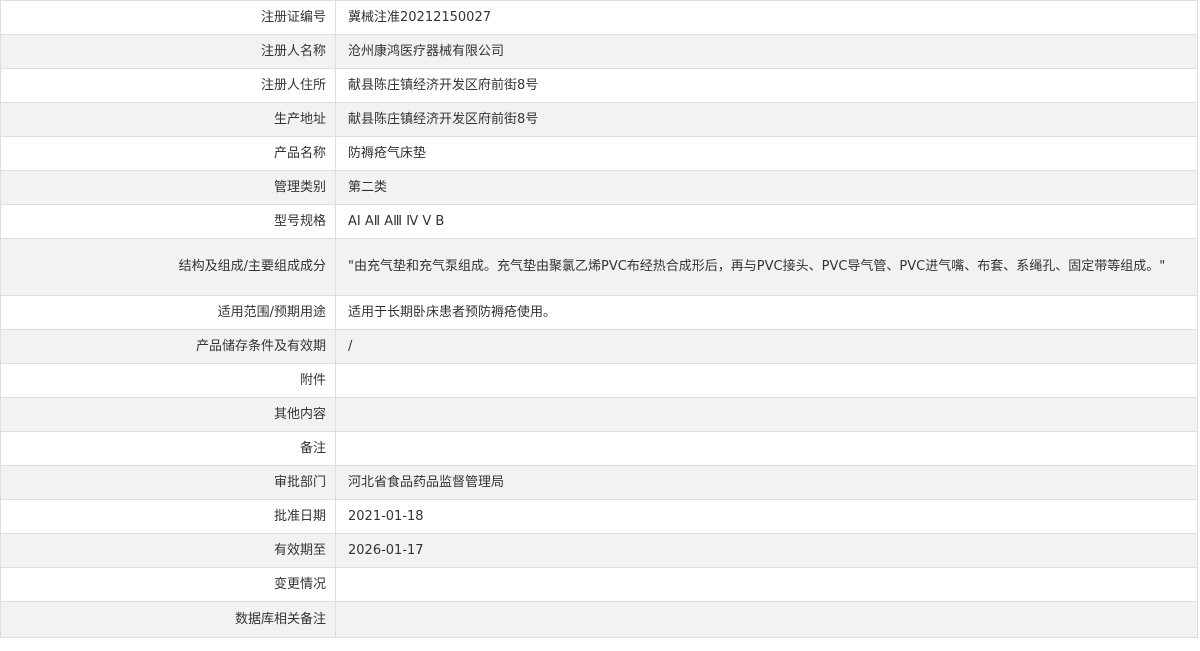 This screenshot has width=1200, height=651. What do you see at coordinates (168, 267) in the screenshot?
I see `field-label: 结构及组成/主要组成成分` at bounding box center [168, 267].